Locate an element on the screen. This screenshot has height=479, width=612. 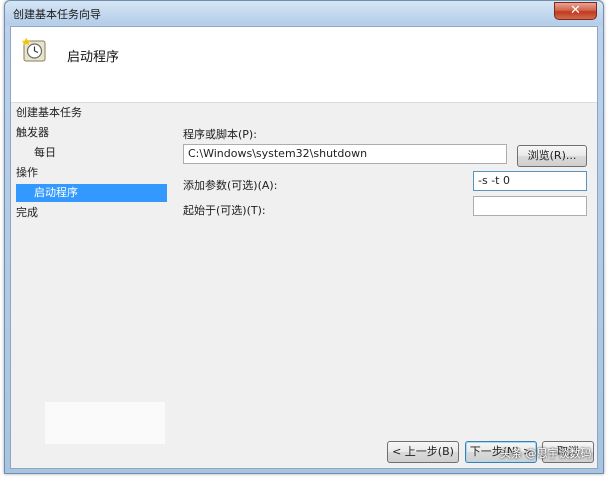
step-trigger: 触发器 is located at coordinates (86, 133).